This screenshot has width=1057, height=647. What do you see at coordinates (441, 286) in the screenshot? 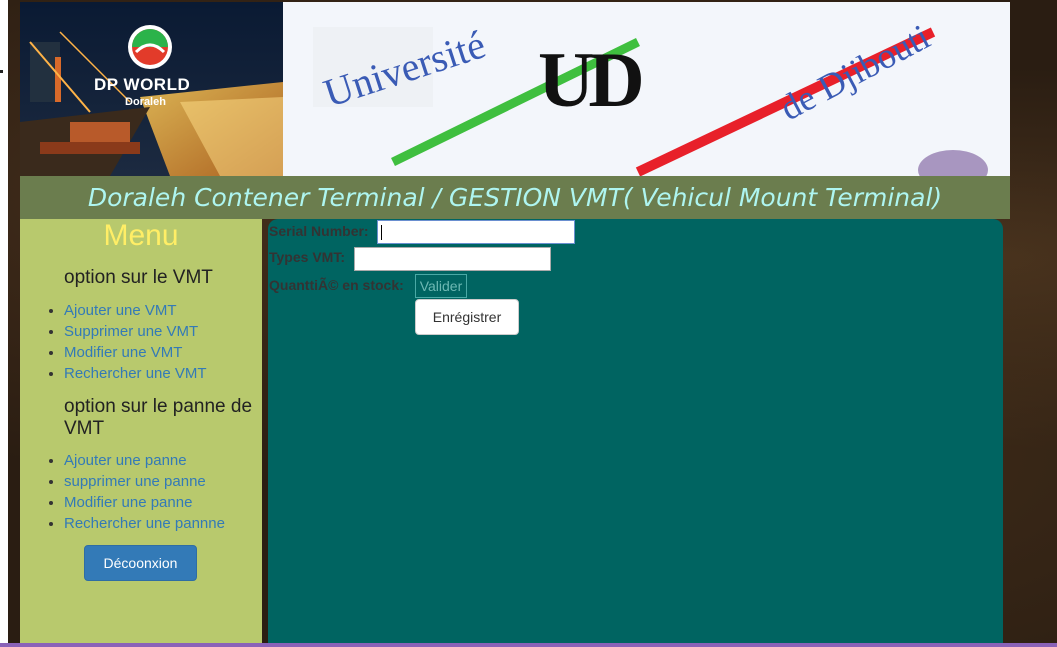
I see `valider-button: Valider` at bounding box center [441, 286].